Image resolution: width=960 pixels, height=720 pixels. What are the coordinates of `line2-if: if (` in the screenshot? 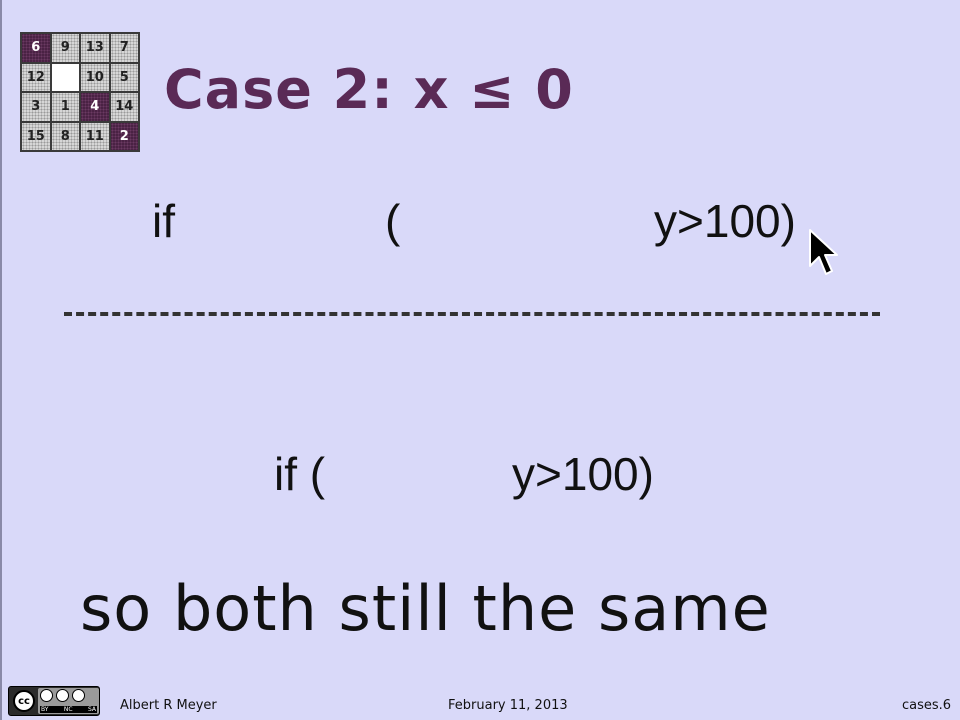 It's located at (300, 474).